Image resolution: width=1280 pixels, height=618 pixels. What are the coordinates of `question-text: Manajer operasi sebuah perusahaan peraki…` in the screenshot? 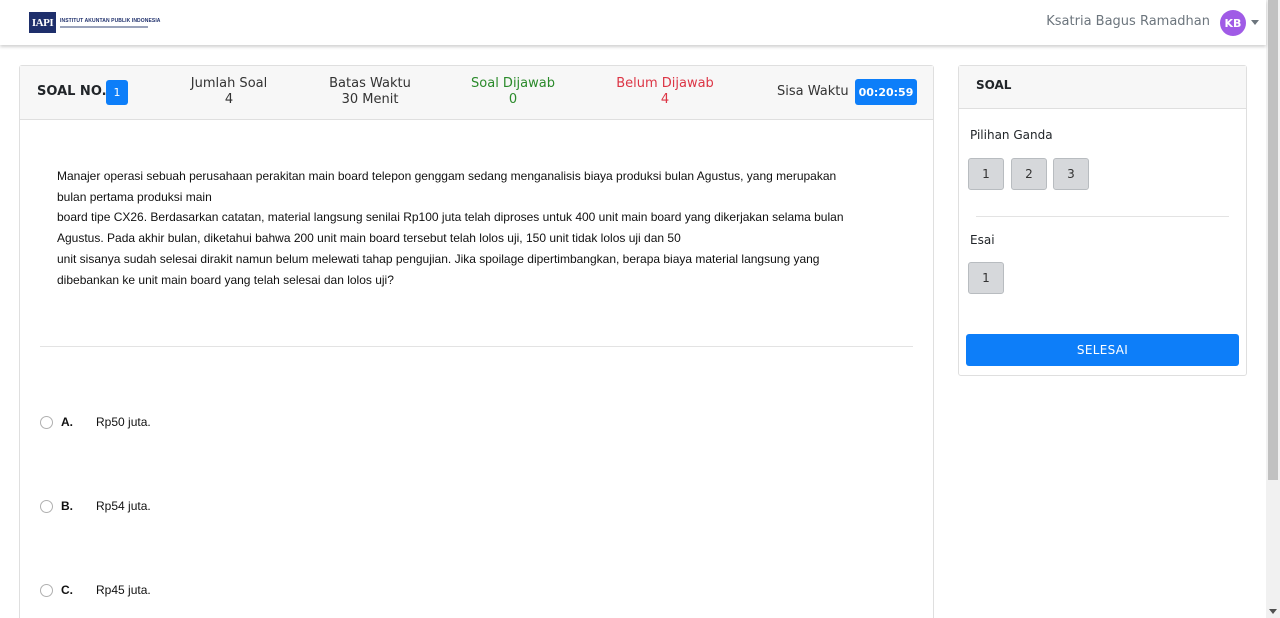 It's located at (472, 228).